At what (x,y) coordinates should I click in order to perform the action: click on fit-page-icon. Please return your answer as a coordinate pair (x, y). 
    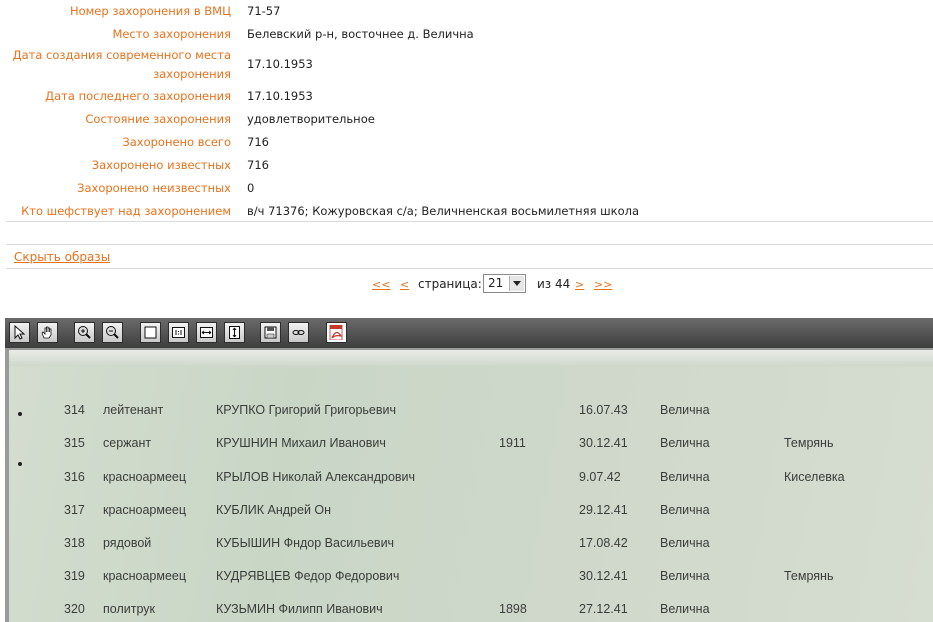
    Looking at the image, I should click on (150, 332).